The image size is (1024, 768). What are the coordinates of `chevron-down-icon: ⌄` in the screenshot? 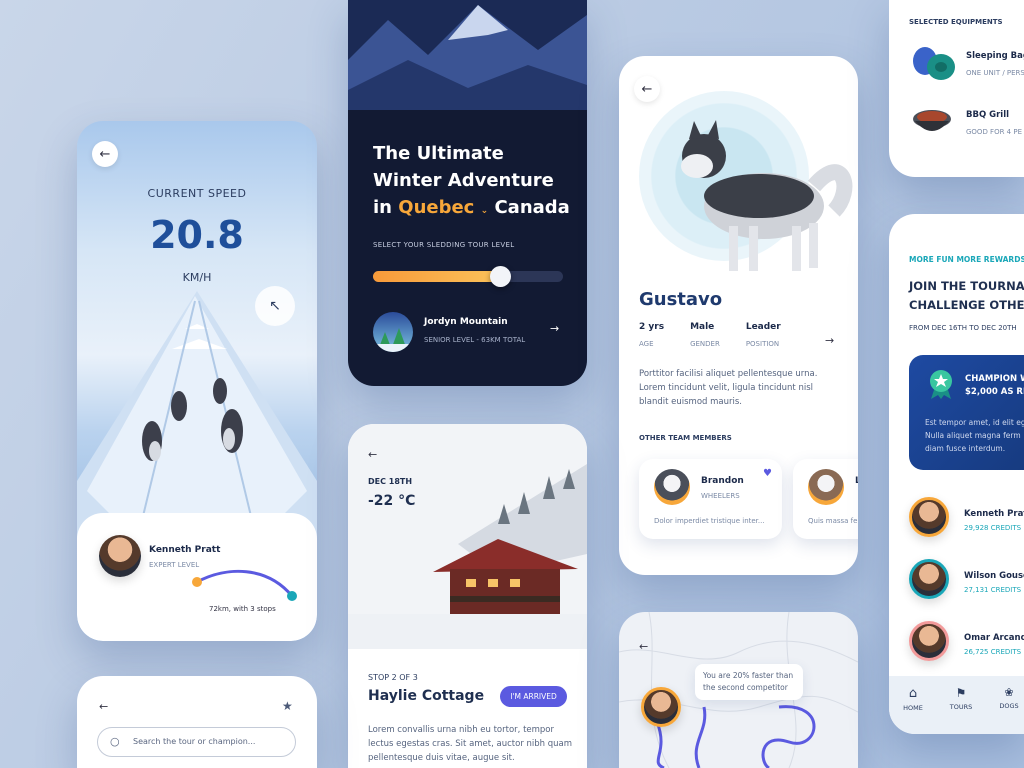 It's located at (484, 211).